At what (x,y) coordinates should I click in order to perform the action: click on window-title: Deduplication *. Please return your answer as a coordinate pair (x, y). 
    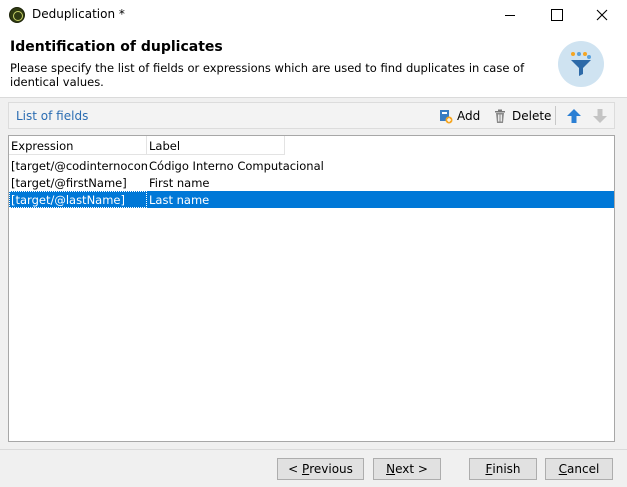
    Looking at the image, I should click on (78, 14).